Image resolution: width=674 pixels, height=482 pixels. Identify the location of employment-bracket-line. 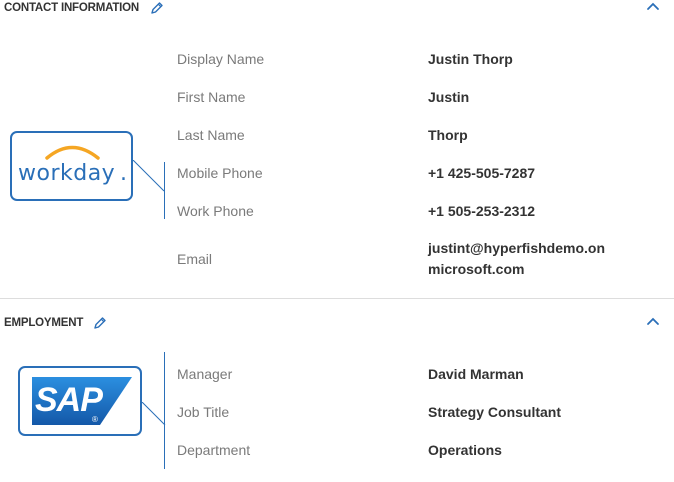
(164, 410).